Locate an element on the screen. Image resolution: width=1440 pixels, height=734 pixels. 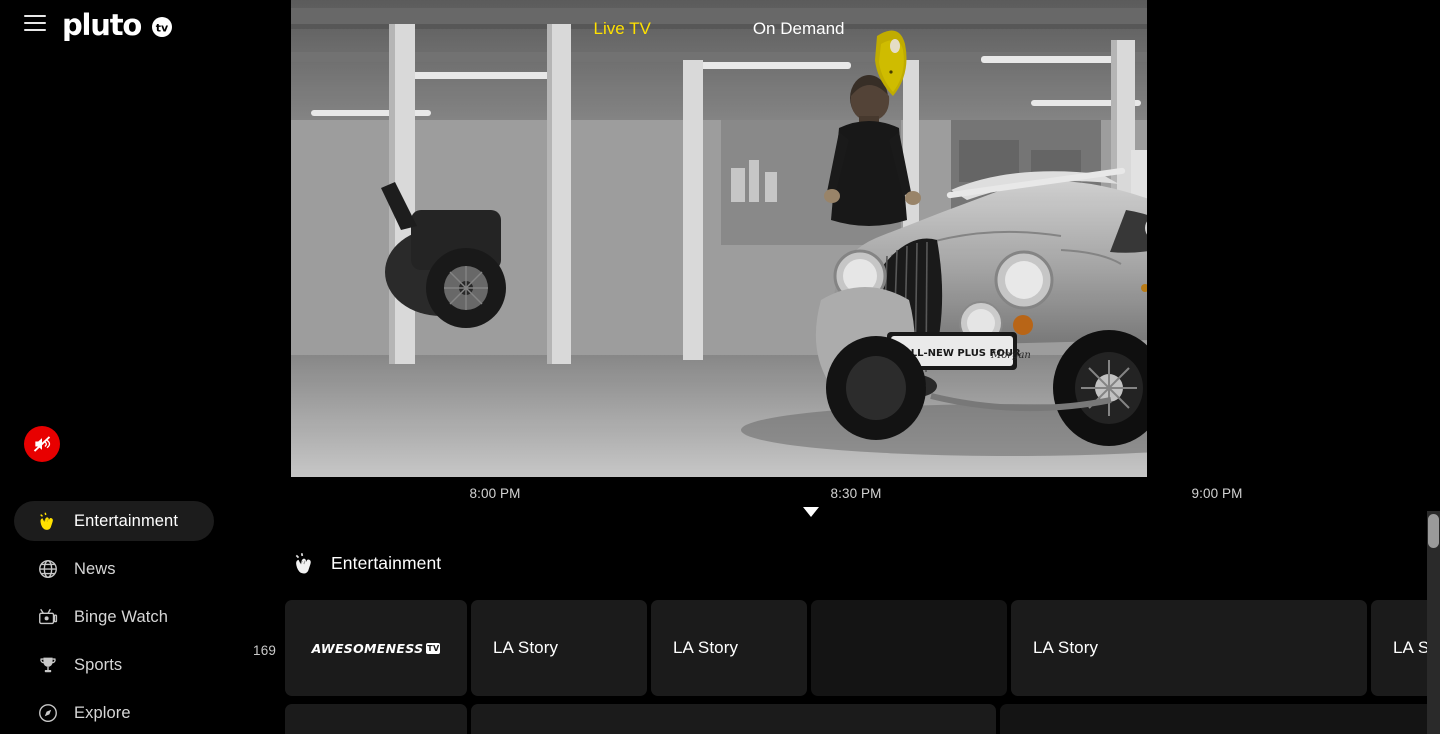
sidebar-item-label: Binge Watch is located at coordinates (121, 616).